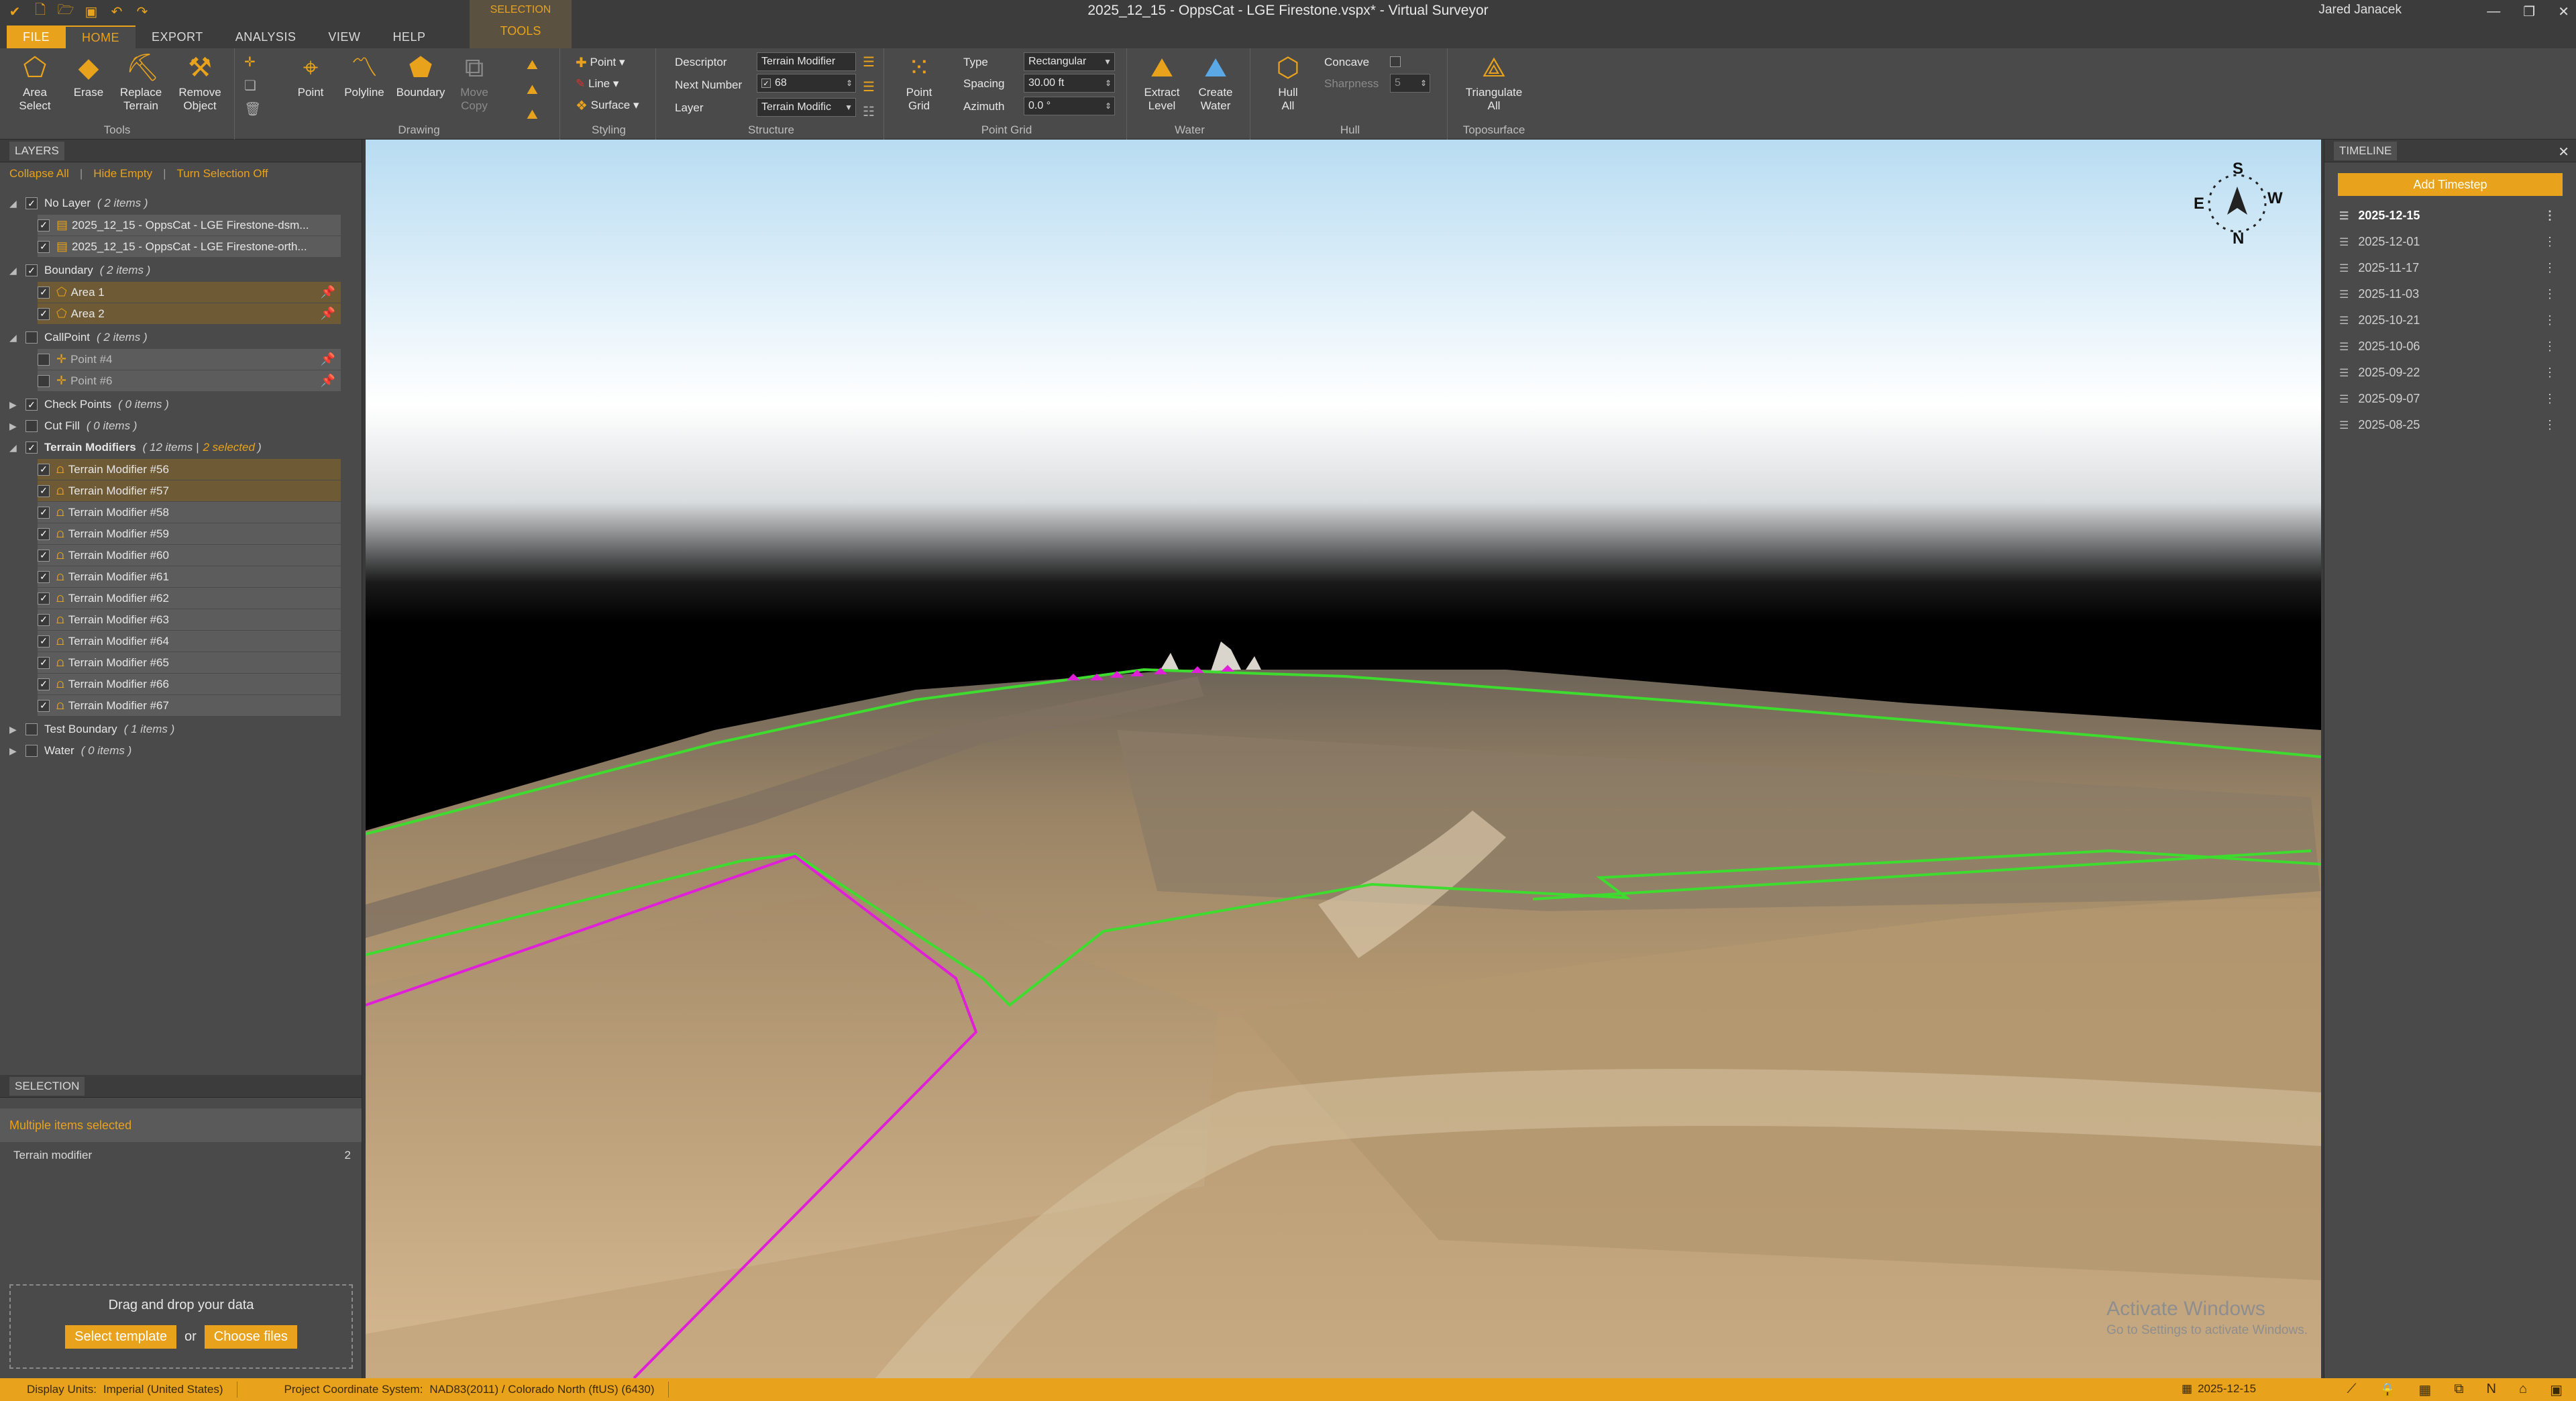 This screenshot has height=1401, width=2576. Describe the element at coordinates (200, 82) in the screenshot. I see `remove-object-button: ⚒ Remove Object` at that location.